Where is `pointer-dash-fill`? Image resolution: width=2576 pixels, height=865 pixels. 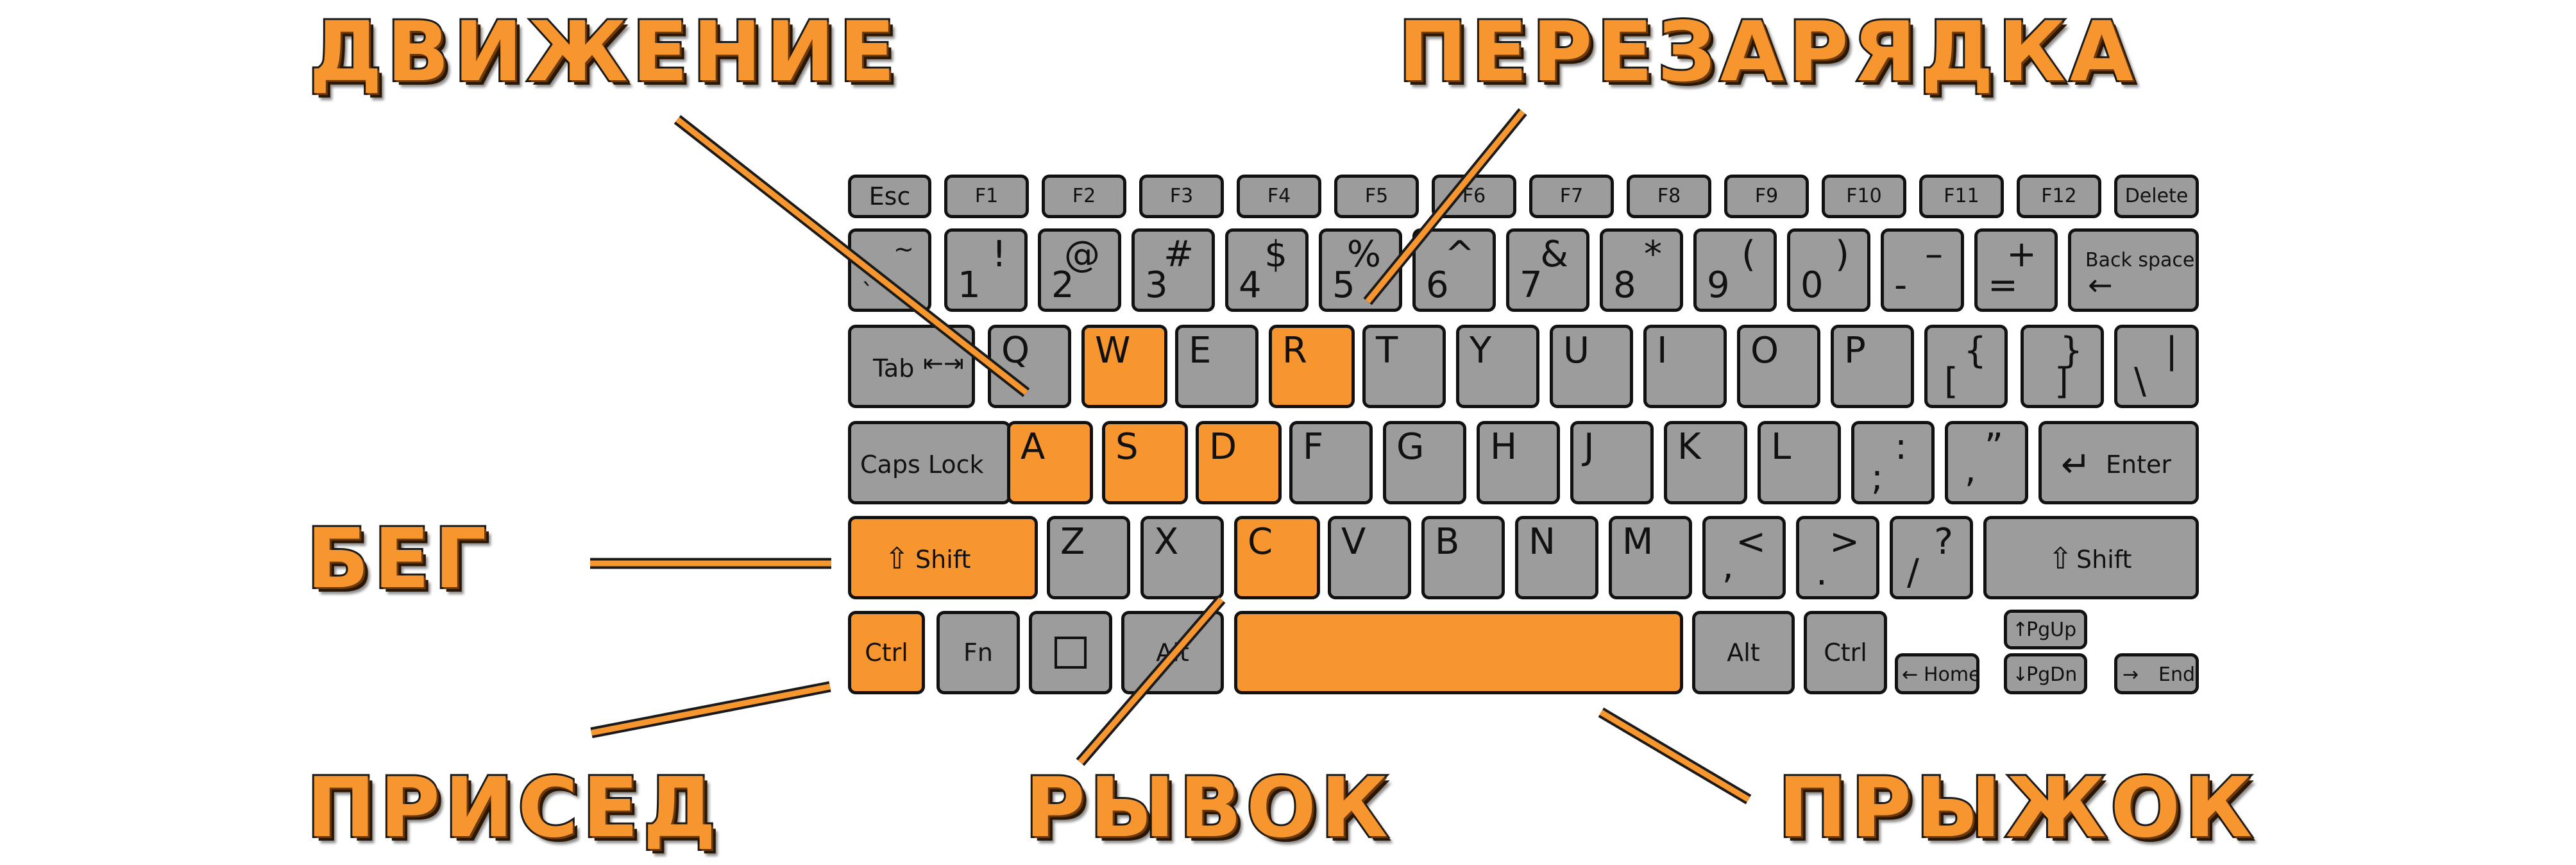 pointer-dash-fill is located at coordinates (1151, 680).